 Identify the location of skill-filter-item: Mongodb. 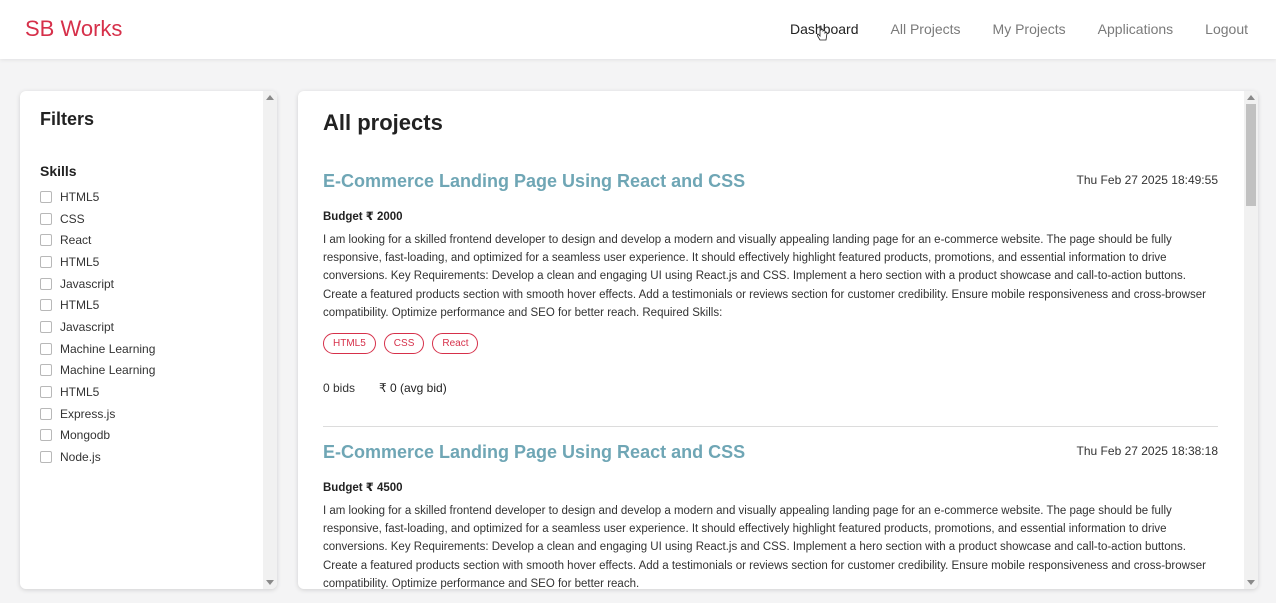
(97, 436).